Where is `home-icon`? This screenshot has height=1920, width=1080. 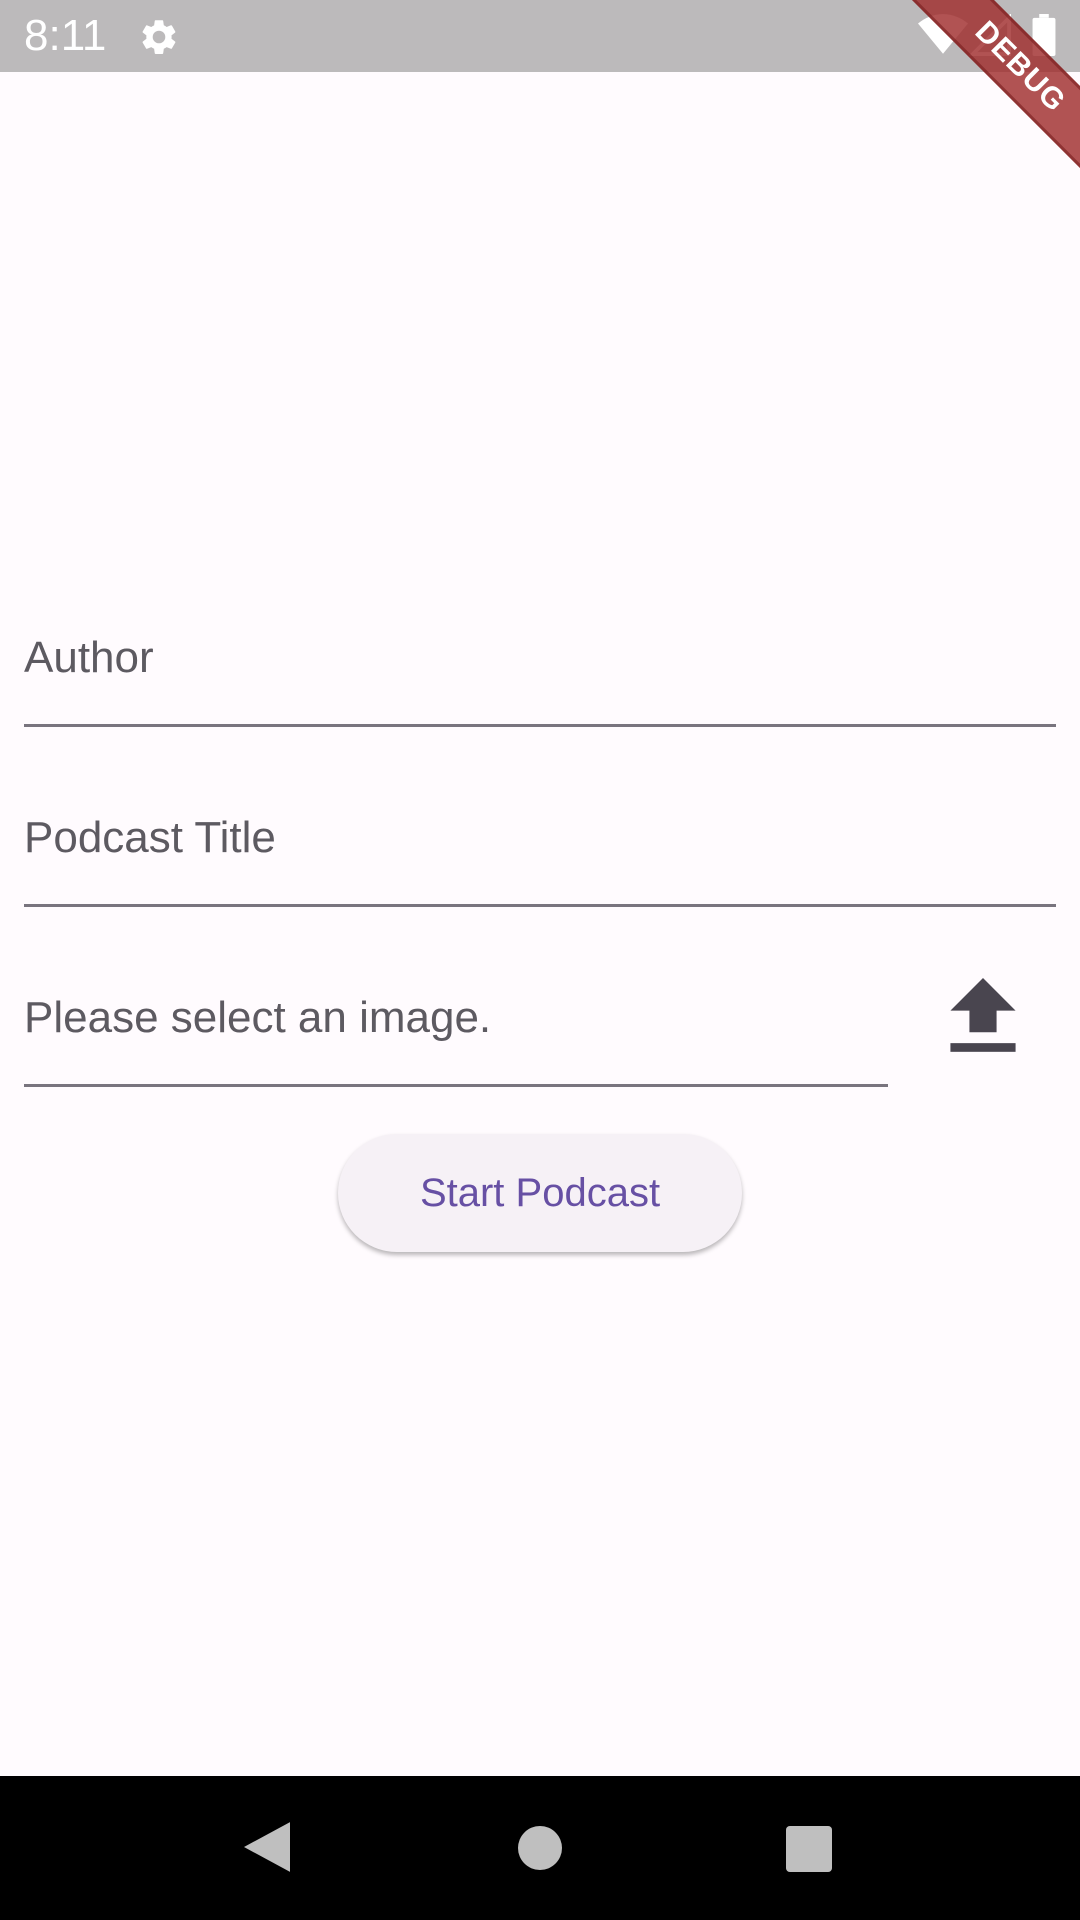 home-icon is located at coordinates (540, 1848).